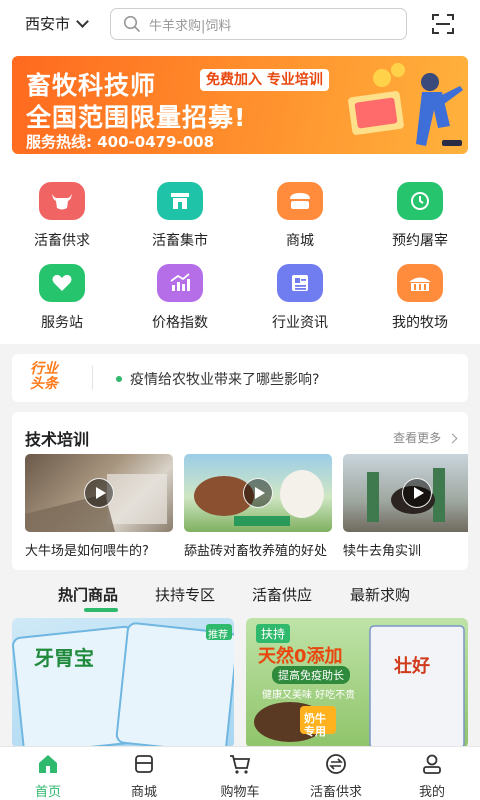 Image resolution: width=480 pixels, height=800 pixels. I want to click on nav-label: 首页, so click(47, 792).